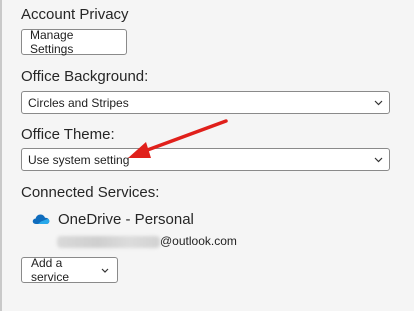  Describe the element at coordinates (205, 159) in the screenshot. I see `office-theme-select: Use system setting` at that location.